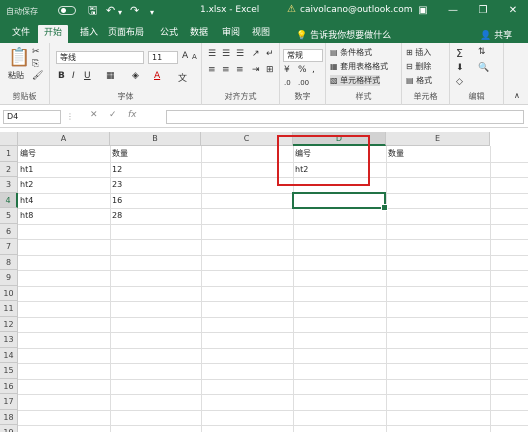  Describe the element at coordinates (261, 34) in the screenshot. I see `tab-view: 视图` at that location.